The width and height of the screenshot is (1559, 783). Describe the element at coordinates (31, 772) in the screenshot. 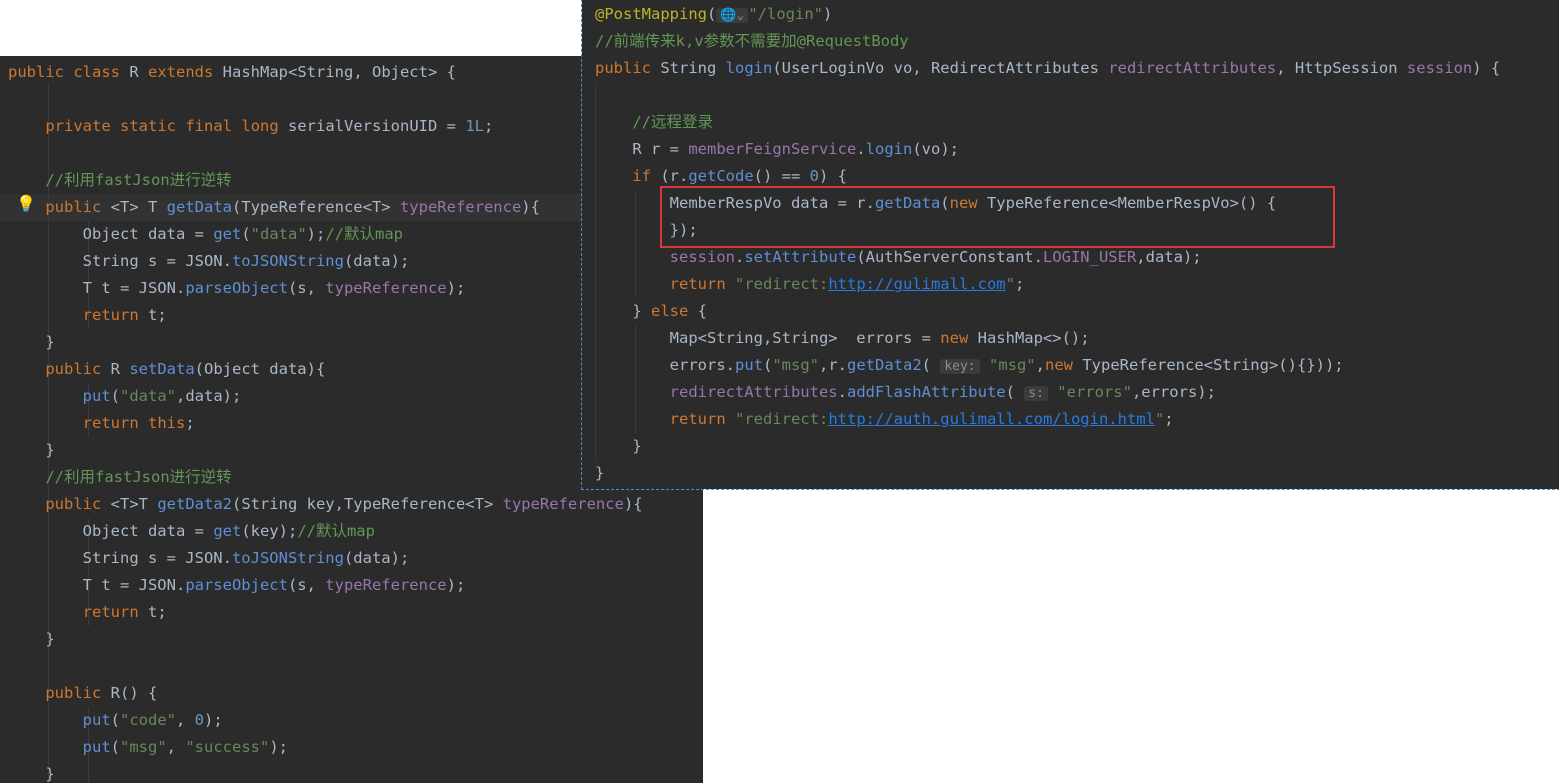

I see `left-code-line-27: }` at that location.